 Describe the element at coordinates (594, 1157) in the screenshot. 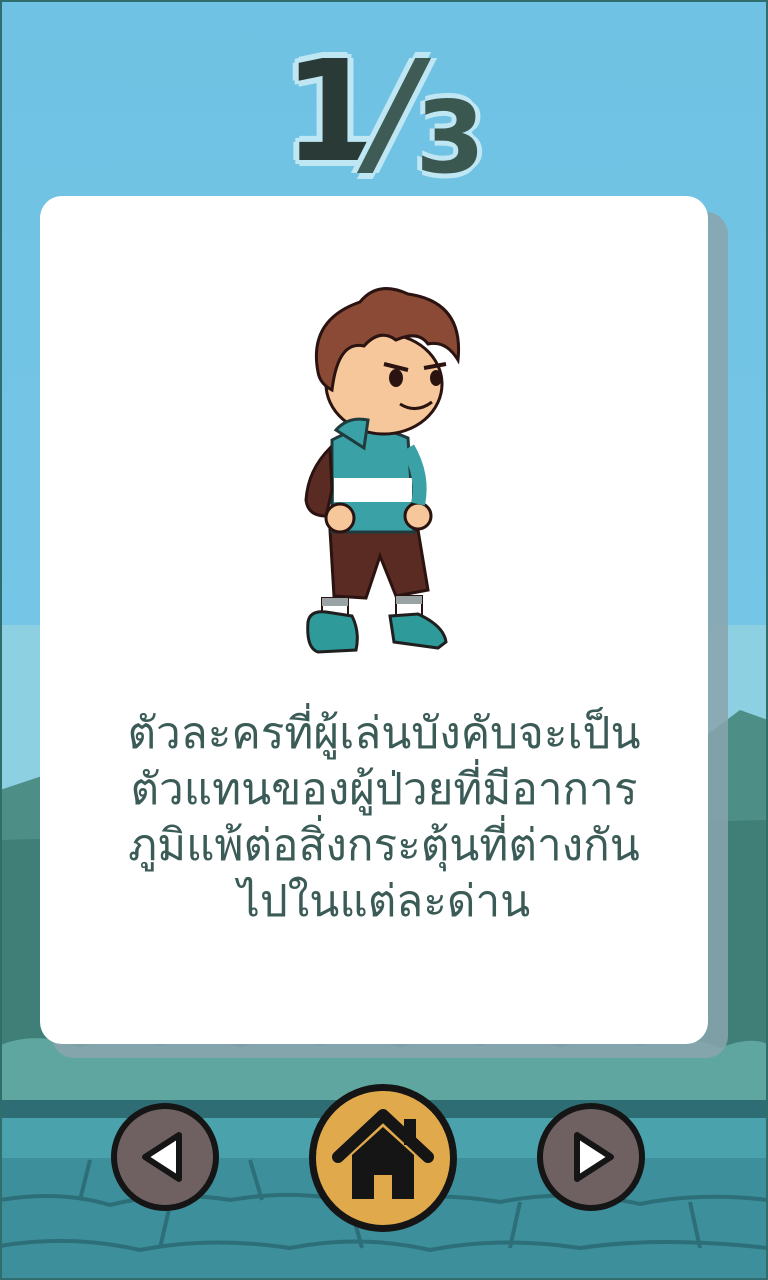

I see `triangle-right-icon` at that location.